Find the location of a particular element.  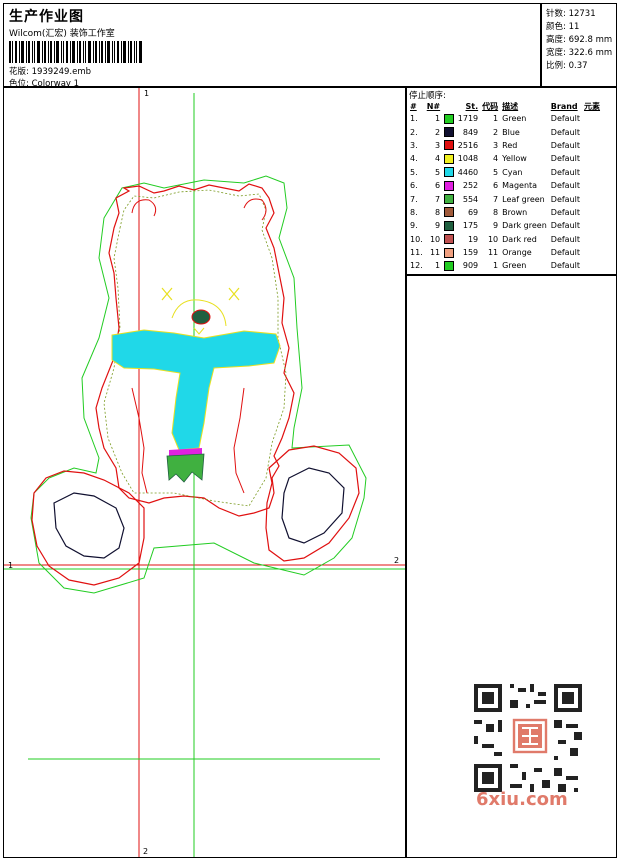

left-foot-pad is located at coordinates (89, 525).